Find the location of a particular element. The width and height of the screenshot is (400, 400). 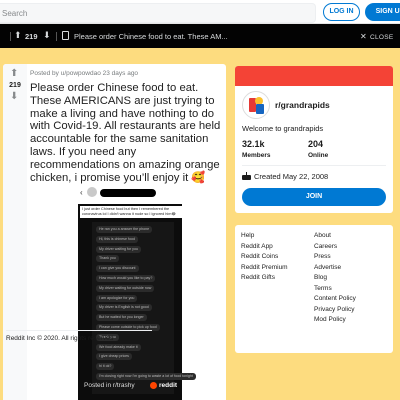

footer-link: Help is located at coordinates (247, 235).